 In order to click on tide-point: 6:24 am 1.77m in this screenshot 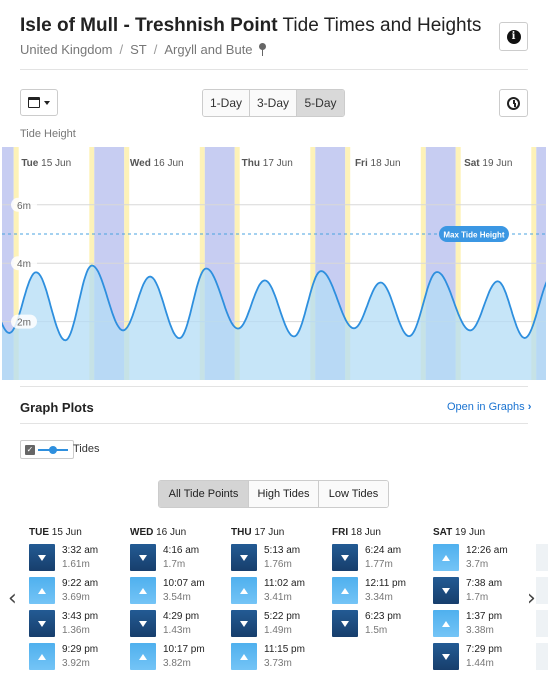, I will do `click(379, 558)`.